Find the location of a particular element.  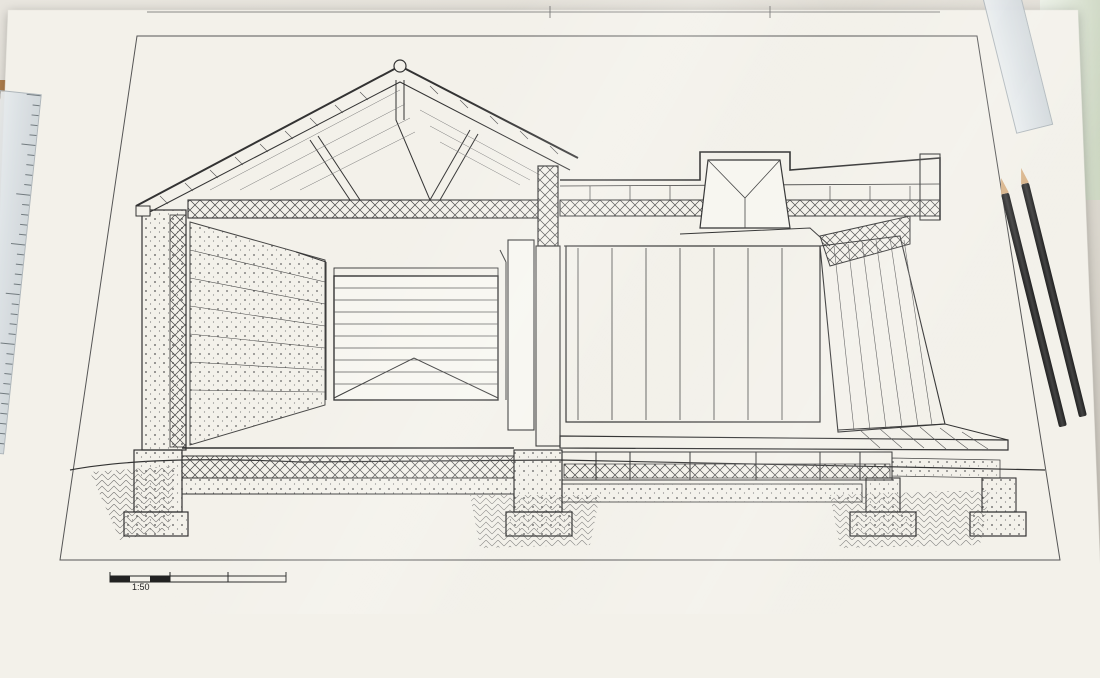

garage-side-wall is located at coordinates (257, 333).